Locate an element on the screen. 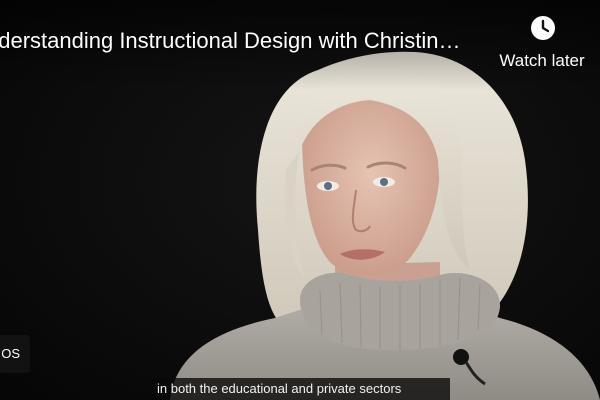 This screenshot has height=400, width=600. watch-later-button: Watch later is located at coordinates (542, 45).